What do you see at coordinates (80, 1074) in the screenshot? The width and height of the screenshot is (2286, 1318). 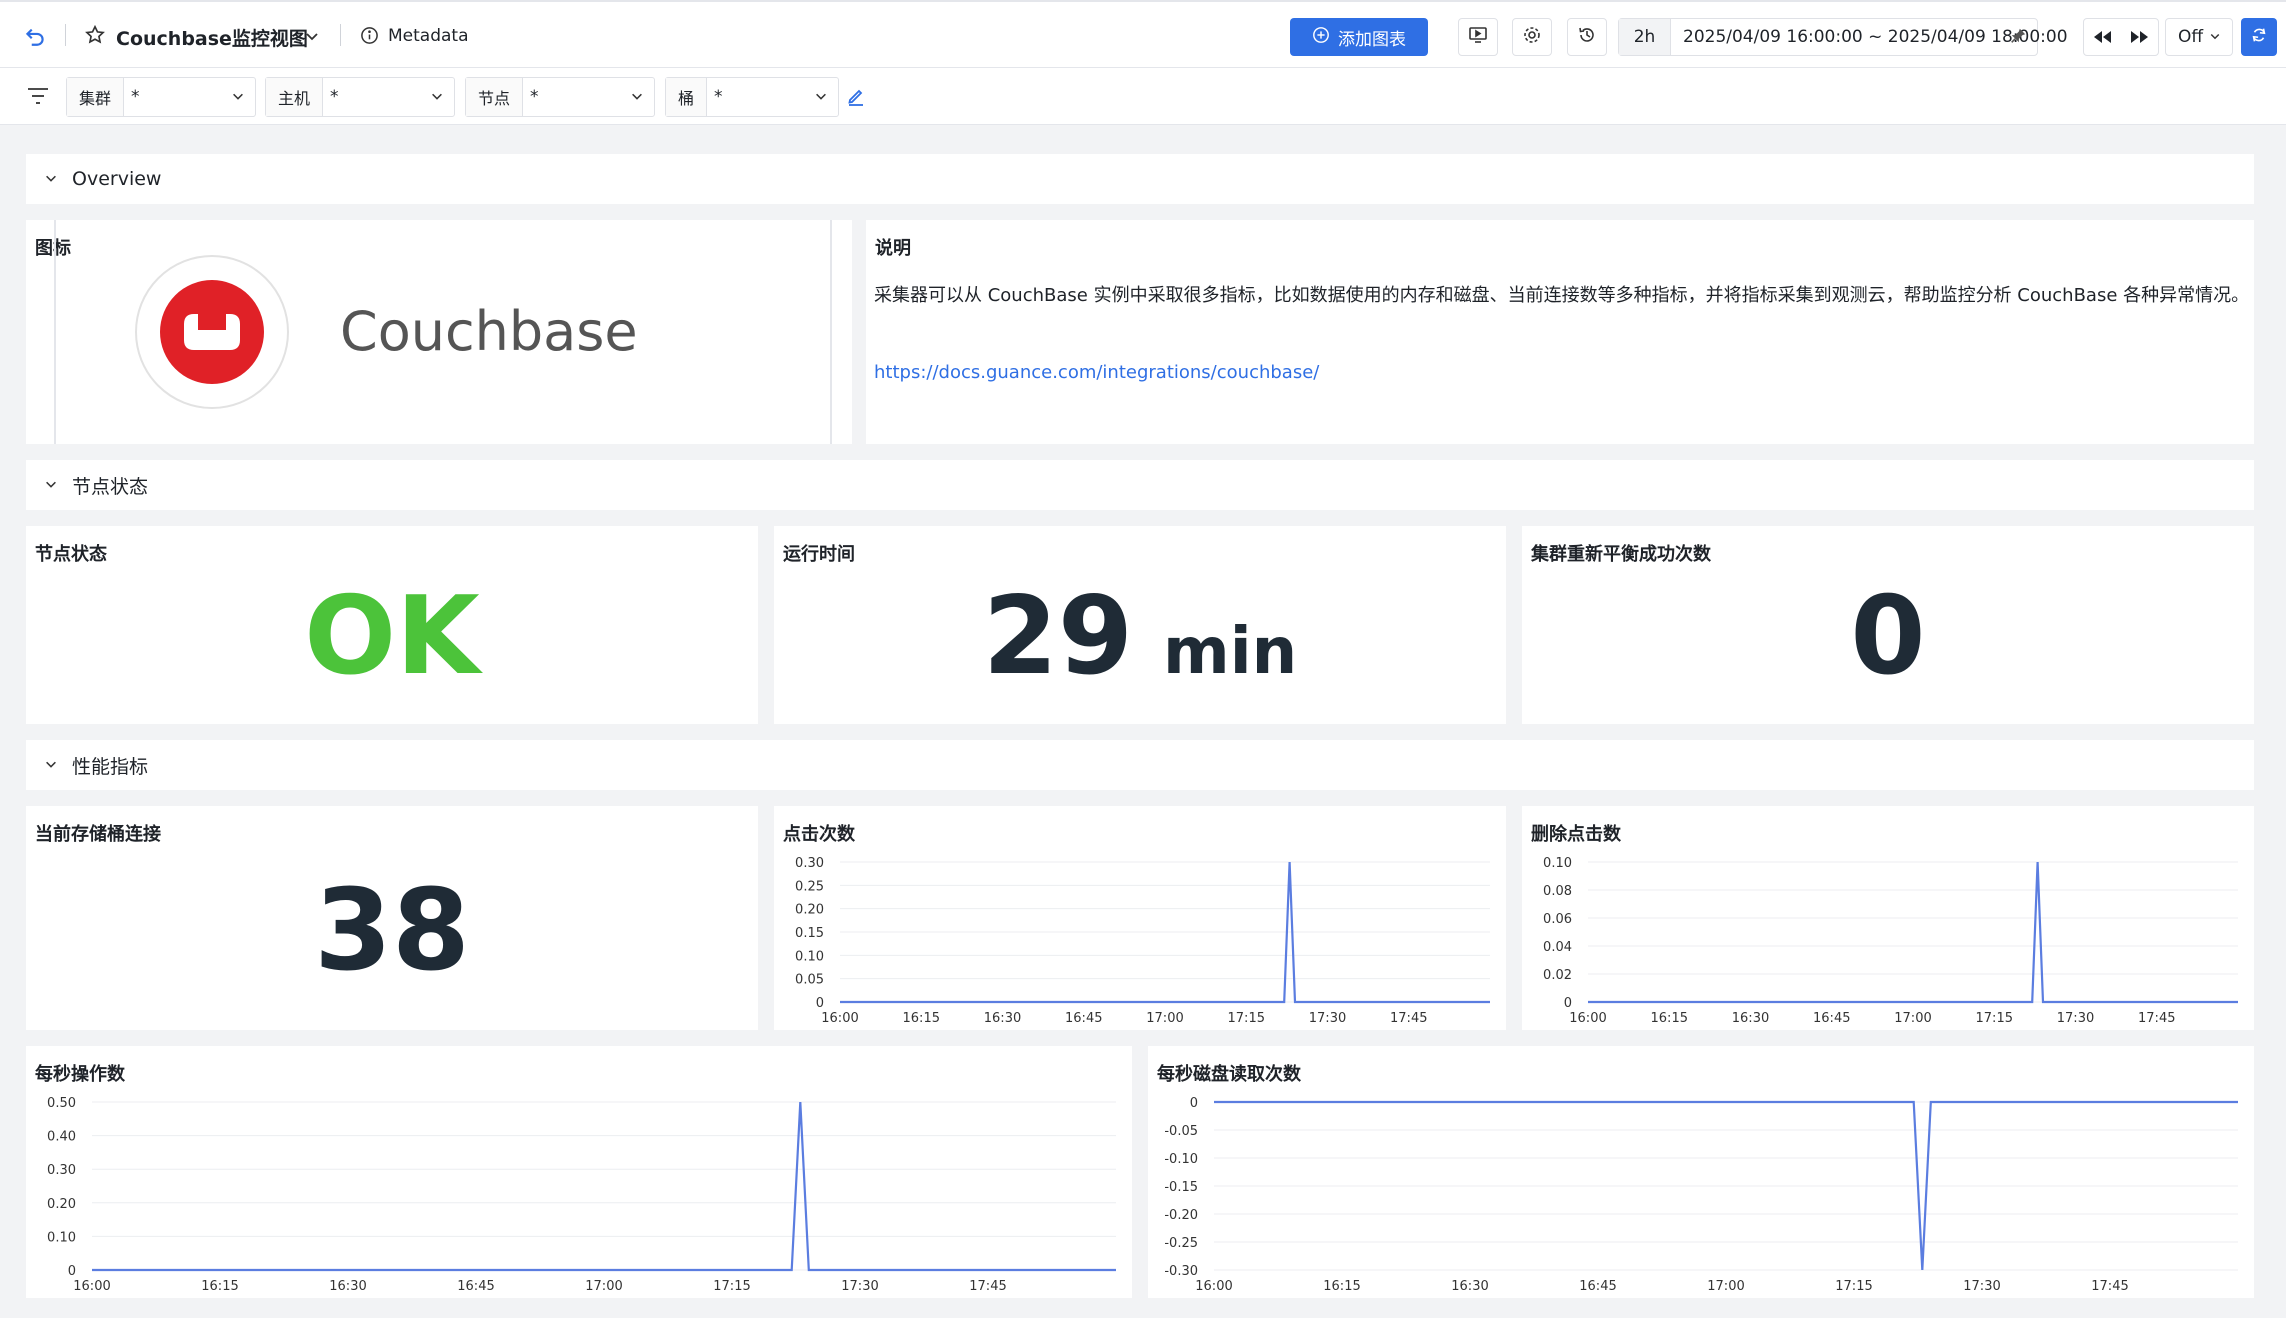 I see `chart-title: 每秒操作数` at bounding box center [80, 1074].